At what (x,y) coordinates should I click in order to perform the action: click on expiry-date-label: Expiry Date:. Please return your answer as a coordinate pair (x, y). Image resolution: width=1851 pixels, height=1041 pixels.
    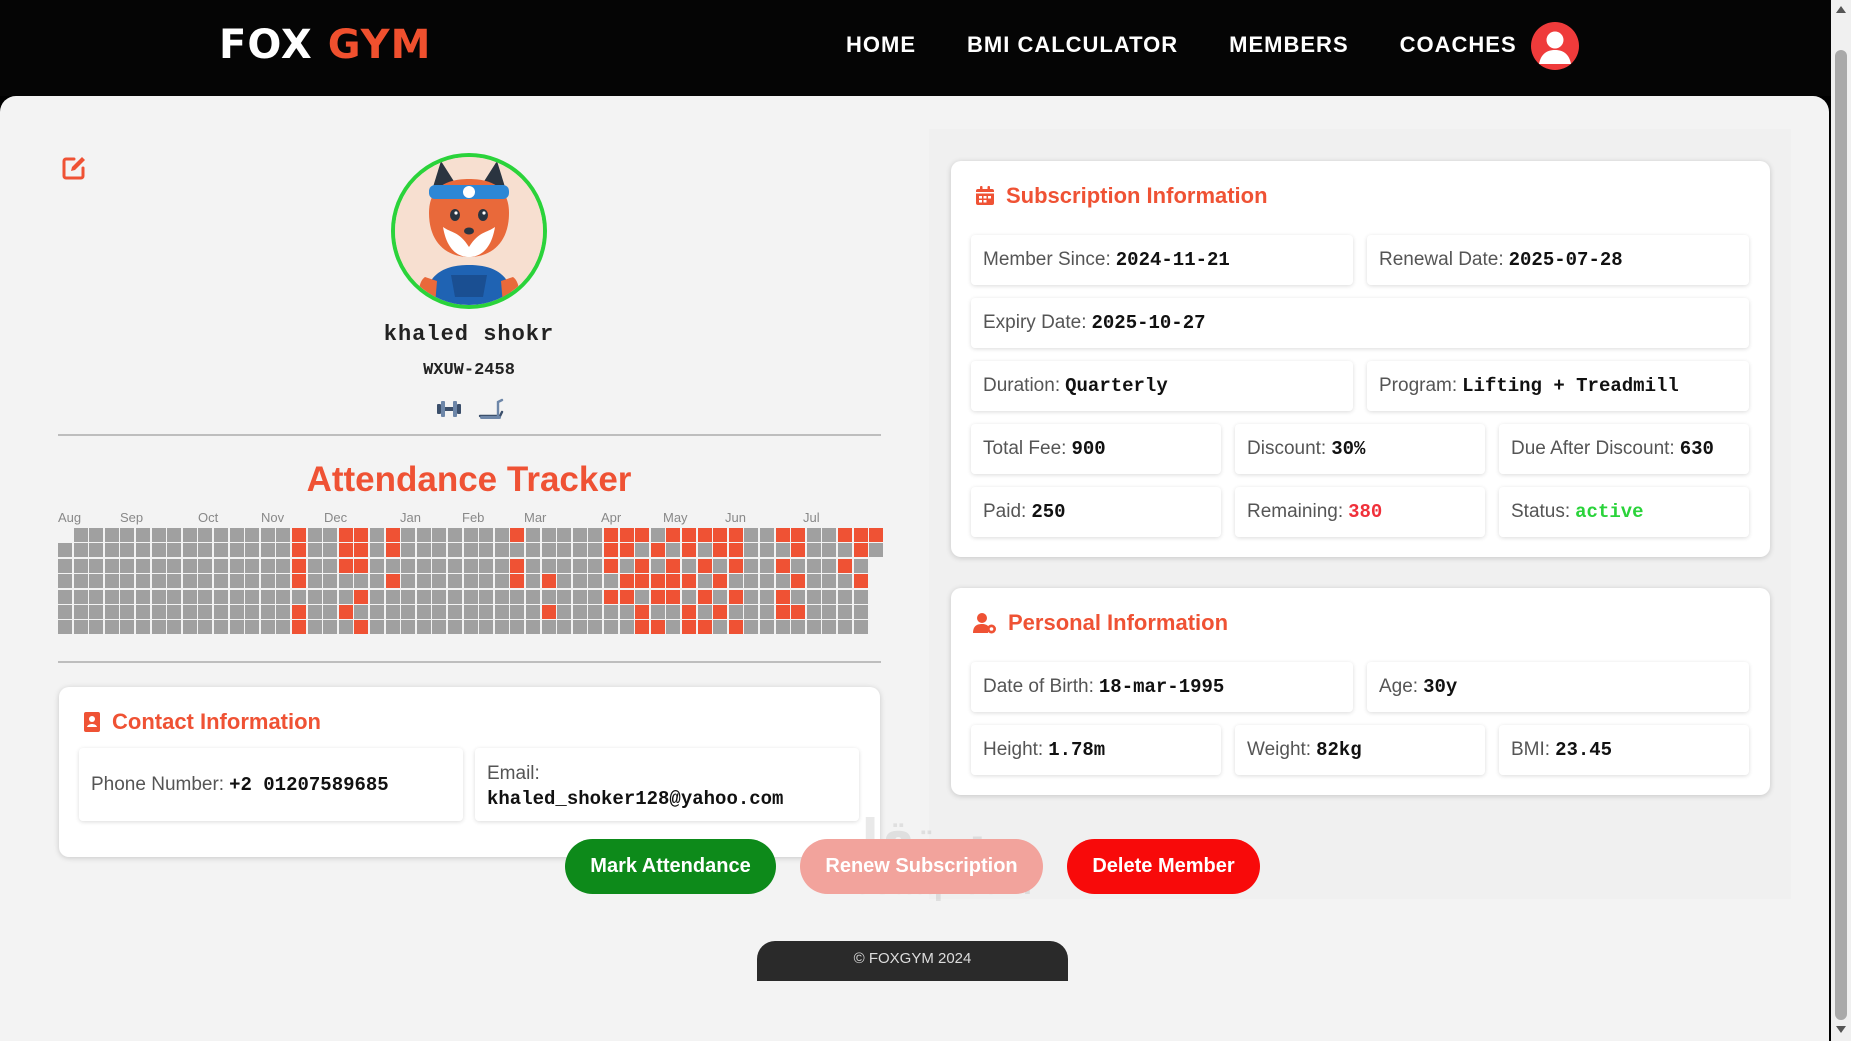
    Looking at the image, I should click on (1035, 322).